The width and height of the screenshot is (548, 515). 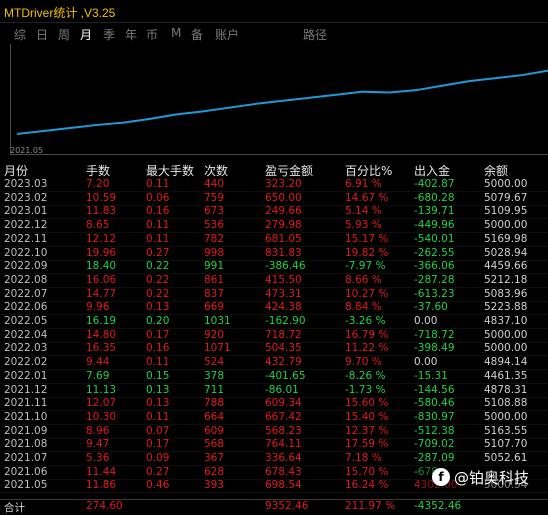 What do you see at coordinates (109, 34) in the screenshot?
I see `tab-4: 季` at bounding box center [109, 34].